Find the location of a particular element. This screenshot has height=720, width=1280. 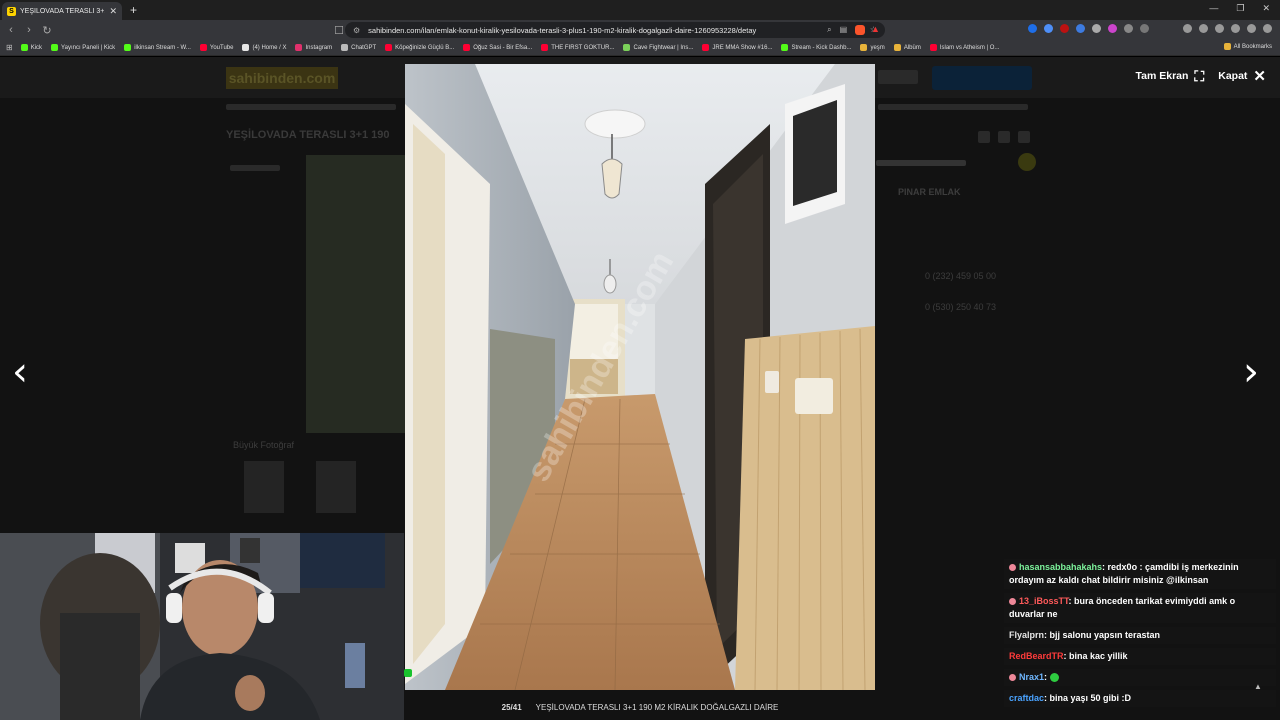

breadcrumb-right is located at coordinates (953, 107).